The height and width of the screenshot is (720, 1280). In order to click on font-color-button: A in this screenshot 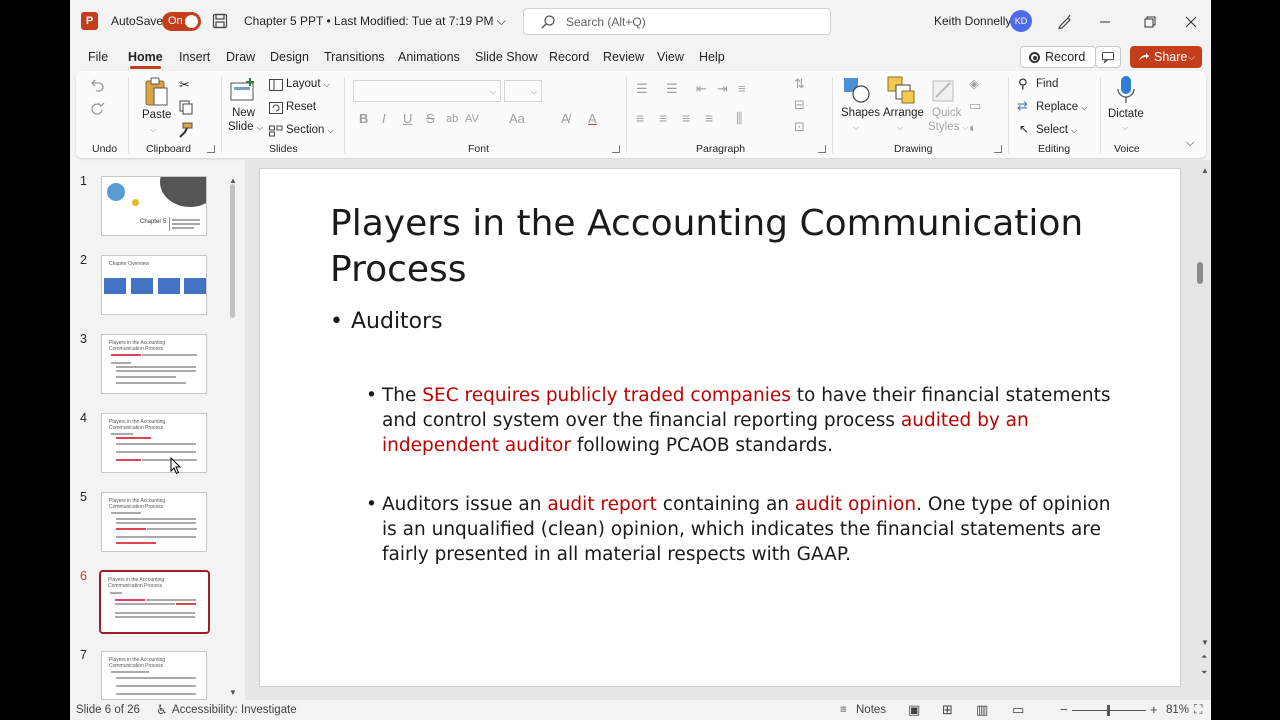, I will do `click(592, 118)`.